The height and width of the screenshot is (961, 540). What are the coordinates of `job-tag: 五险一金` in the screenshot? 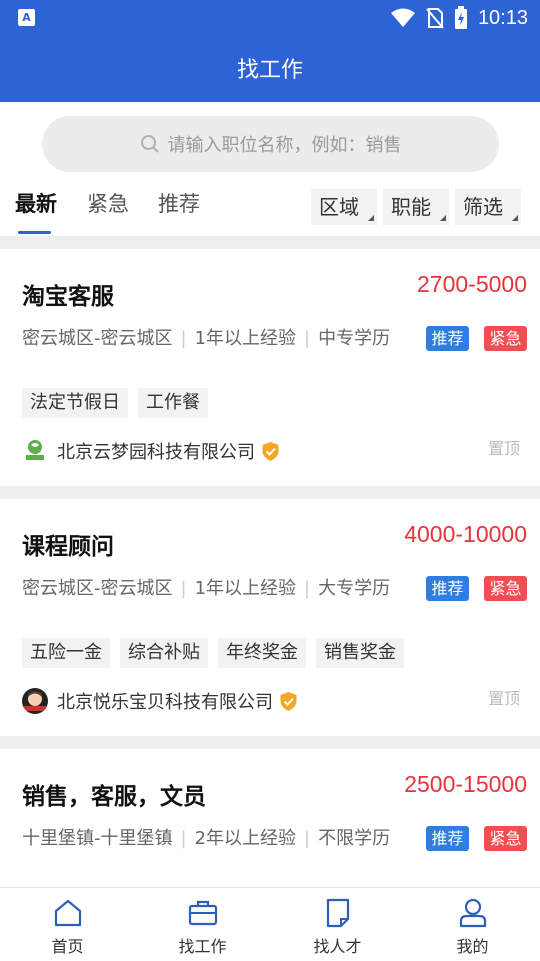 It's located at (66, 653).